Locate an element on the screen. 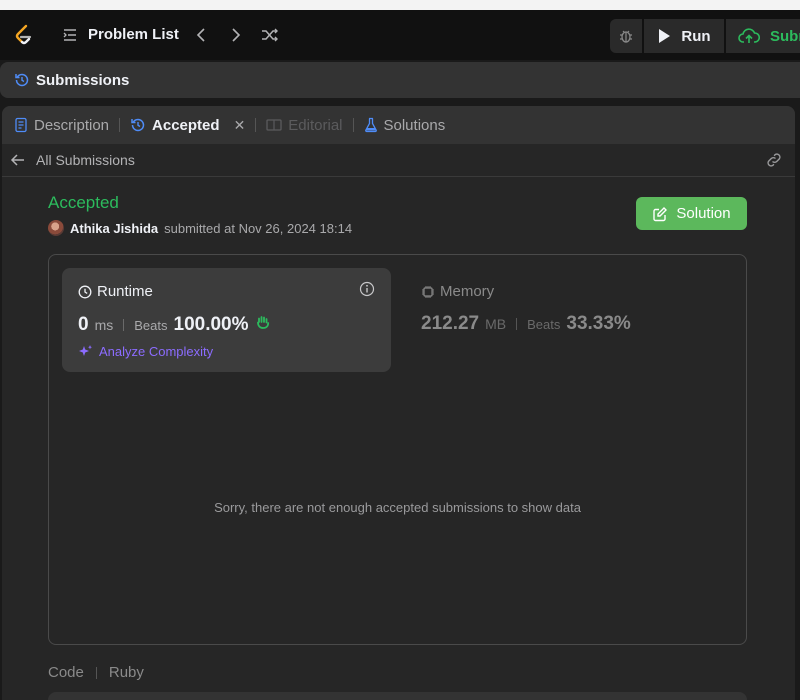 The width and height of the screenshot is (800, 700). problem-list-button: Problem List is located at coordinates (120, 34).